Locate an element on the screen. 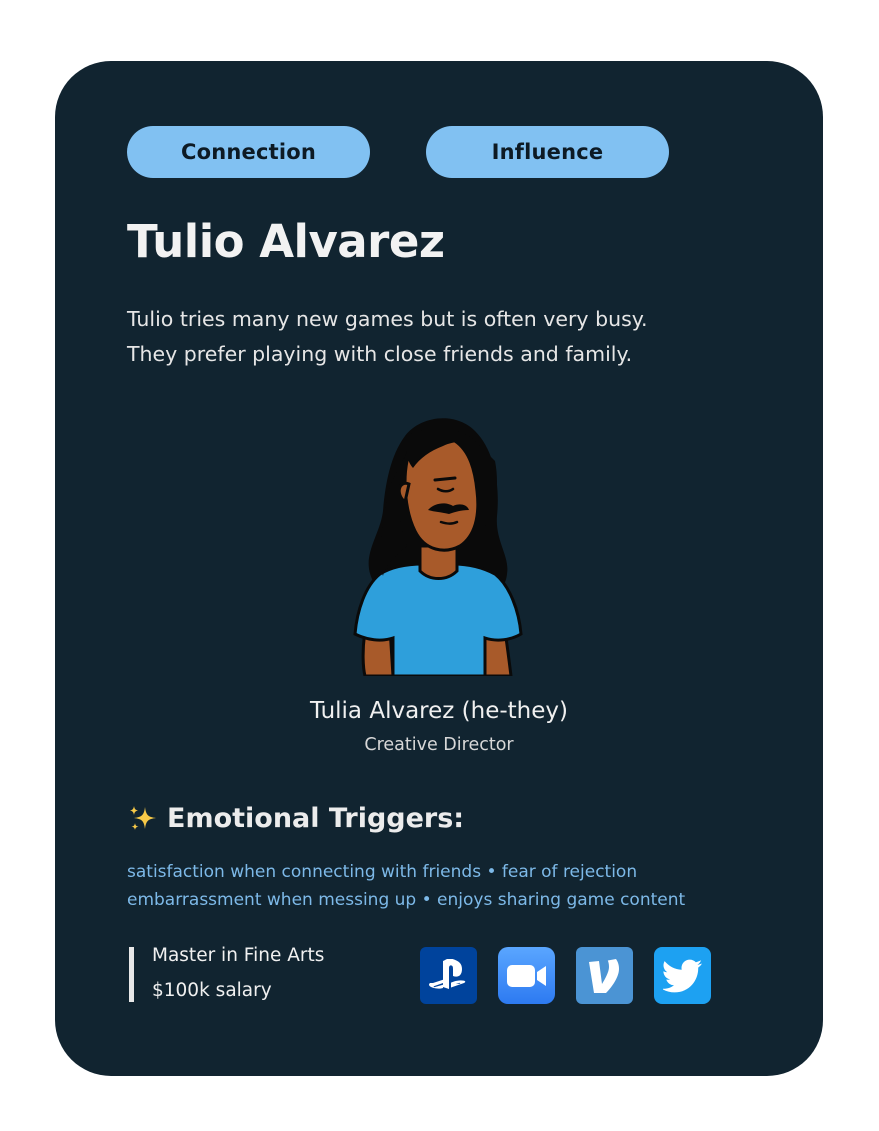  sparkles-icon is located at coordinates (143, 818).